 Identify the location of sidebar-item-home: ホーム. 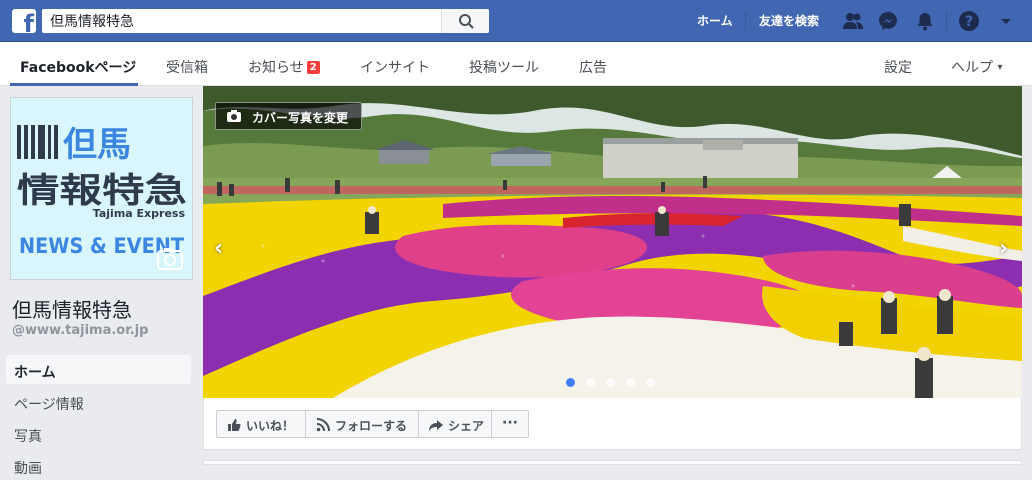
(98, 369).